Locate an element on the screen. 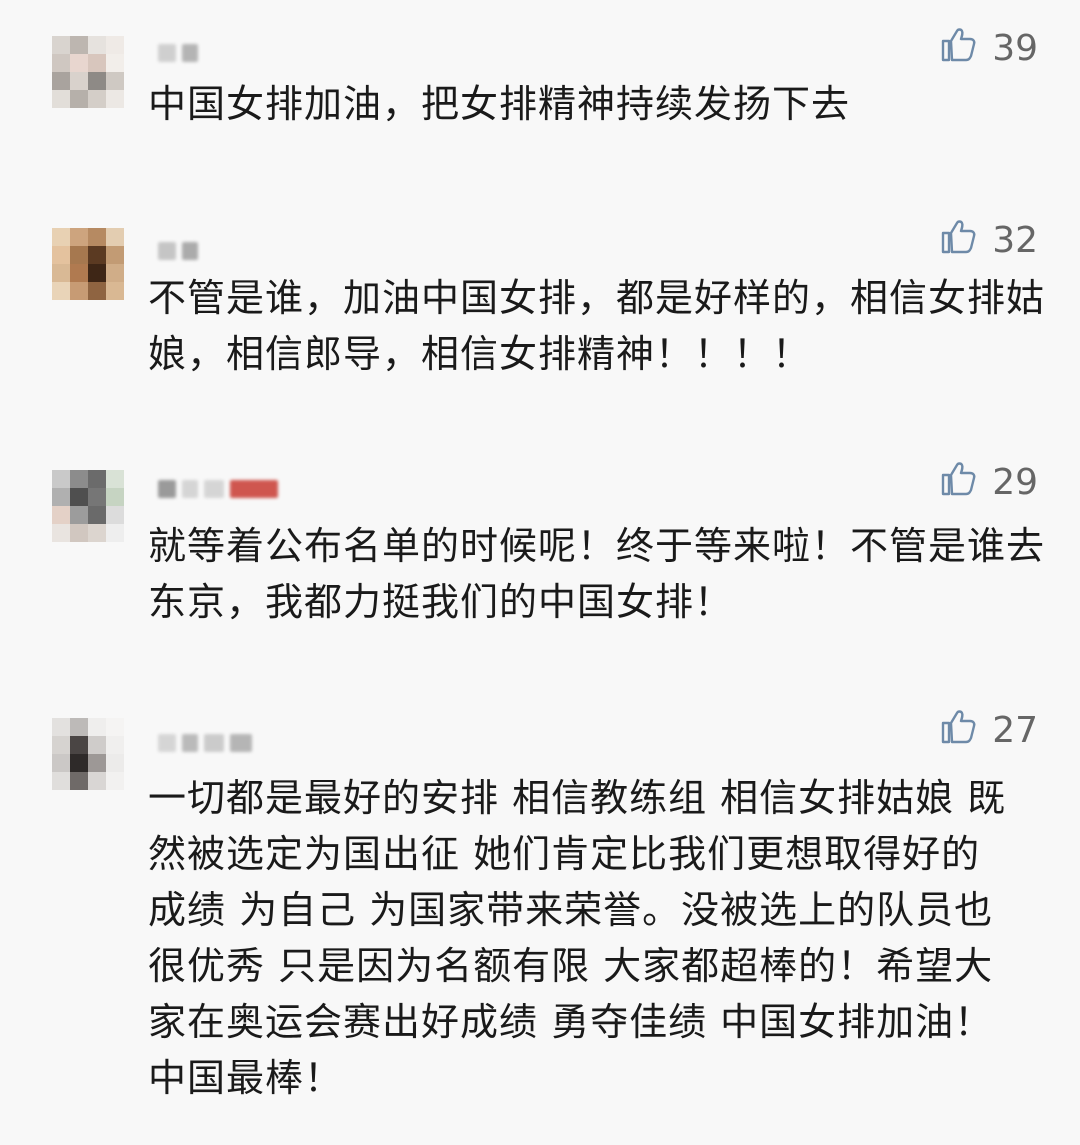 This screenshot has width=1080, height=1145. like-count: 27 is located at coordinates (1015, 730).